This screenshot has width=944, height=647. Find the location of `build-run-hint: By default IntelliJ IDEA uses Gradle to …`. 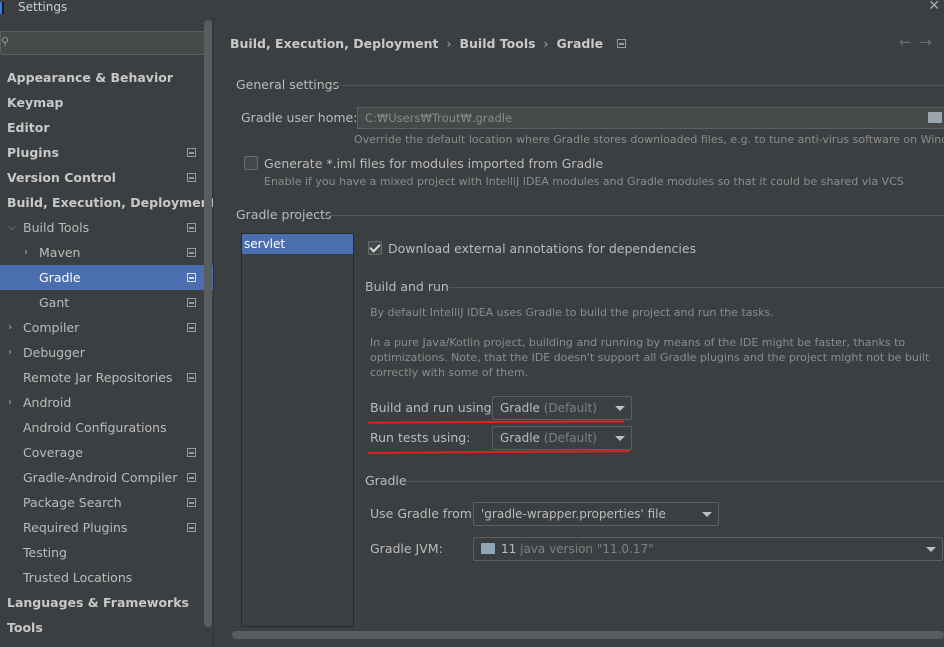

build-run-hint: By default IntelliJ IDEA uses Gradle to … is located at coordinates (572, 312).